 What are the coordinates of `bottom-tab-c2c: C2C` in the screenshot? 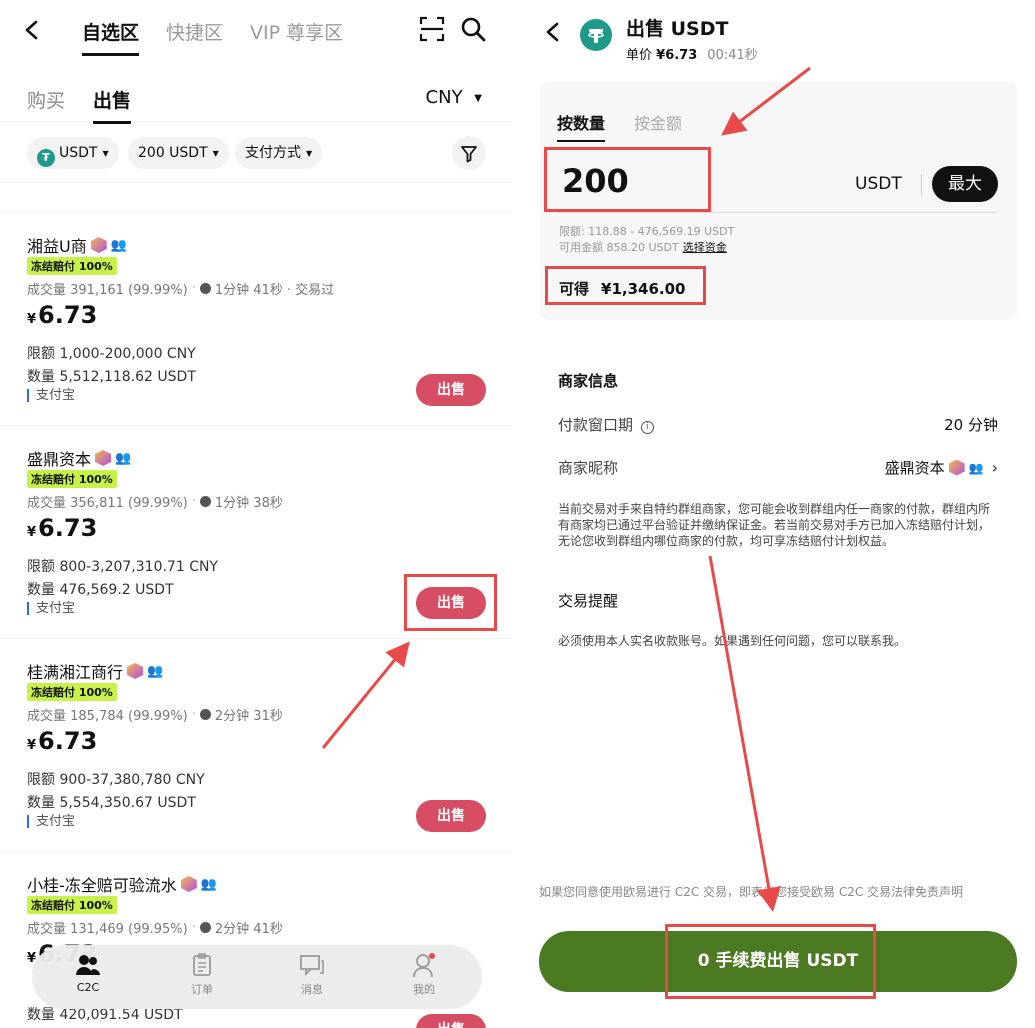 It's located at (88, 973).